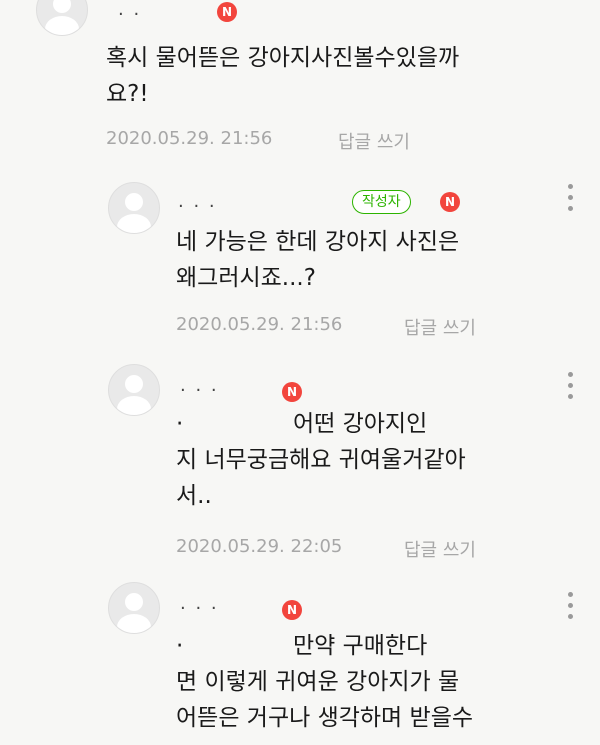 The image size is (600, 745). What do you see at coordinates (381, 202) in the screenshot?
I see `author-badge: 작성자` at bounding box center [381, 202].